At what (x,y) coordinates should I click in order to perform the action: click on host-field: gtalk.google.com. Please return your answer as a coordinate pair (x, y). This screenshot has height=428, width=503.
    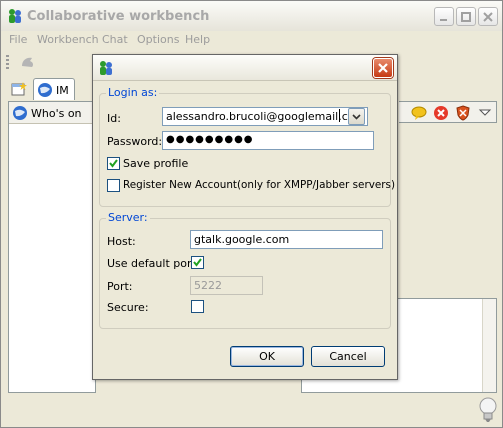
    Looking at the image, I should click on (286, 239).